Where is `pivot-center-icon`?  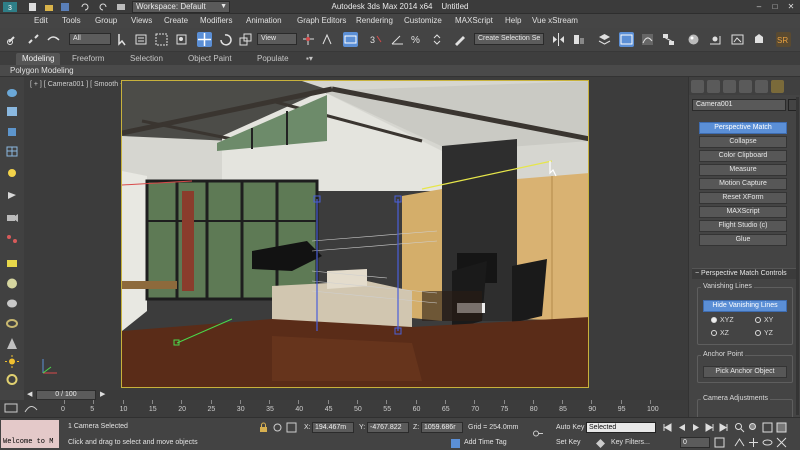
pivot-center-icon is located at coordinates (308, 39).